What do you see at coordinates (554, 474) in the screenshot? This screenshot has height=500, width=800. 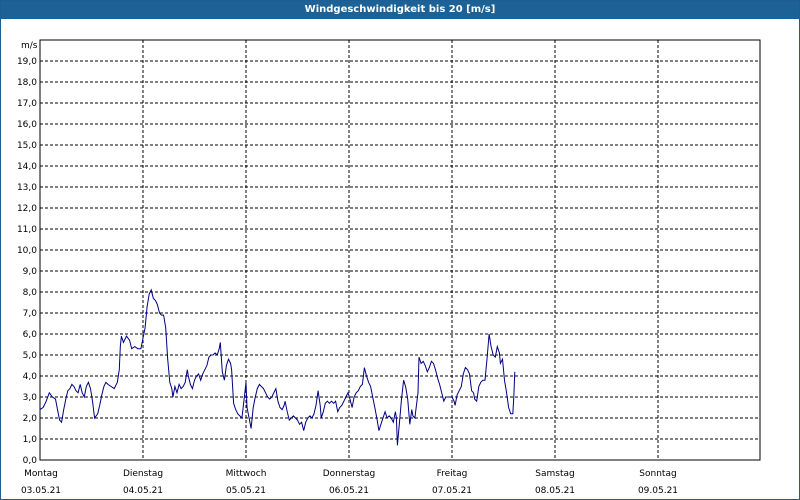 I see `x-day-label: Samstag` at bounding box center [554, 474].